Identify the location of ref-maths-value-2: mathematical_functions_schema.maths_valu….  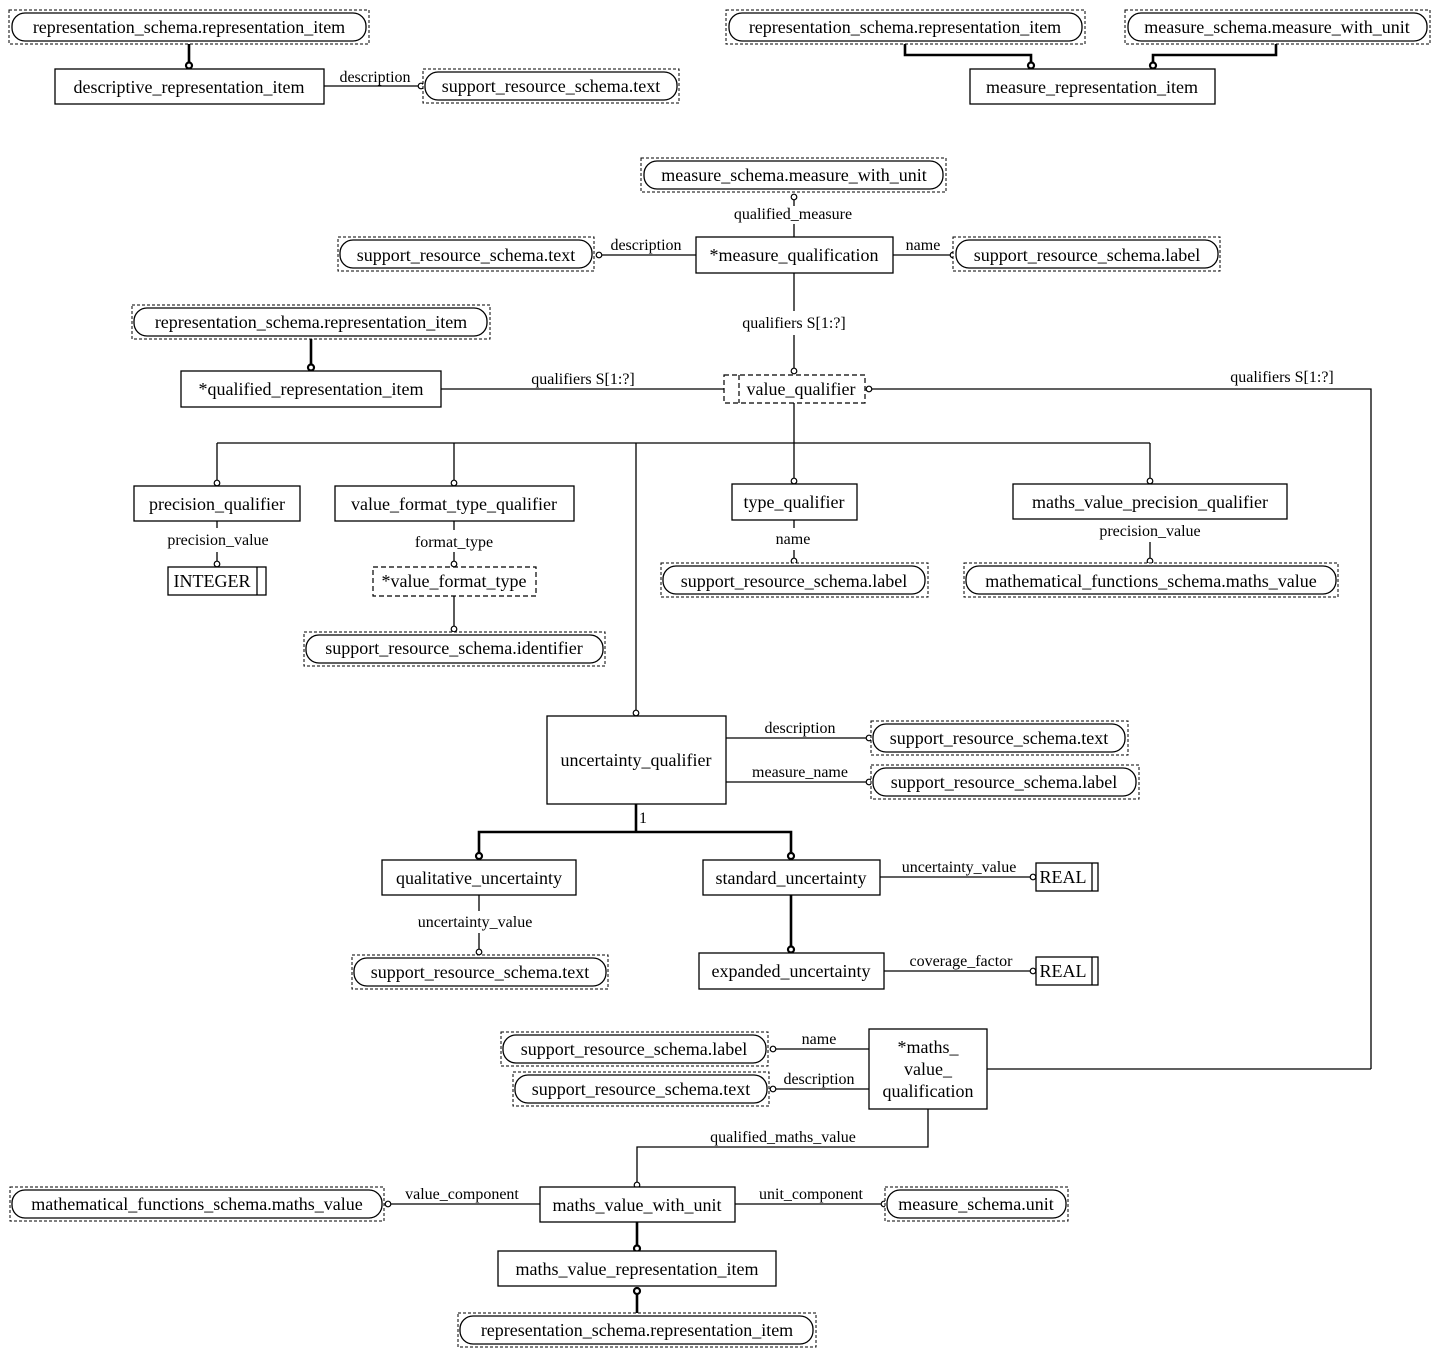
(197, 1204).